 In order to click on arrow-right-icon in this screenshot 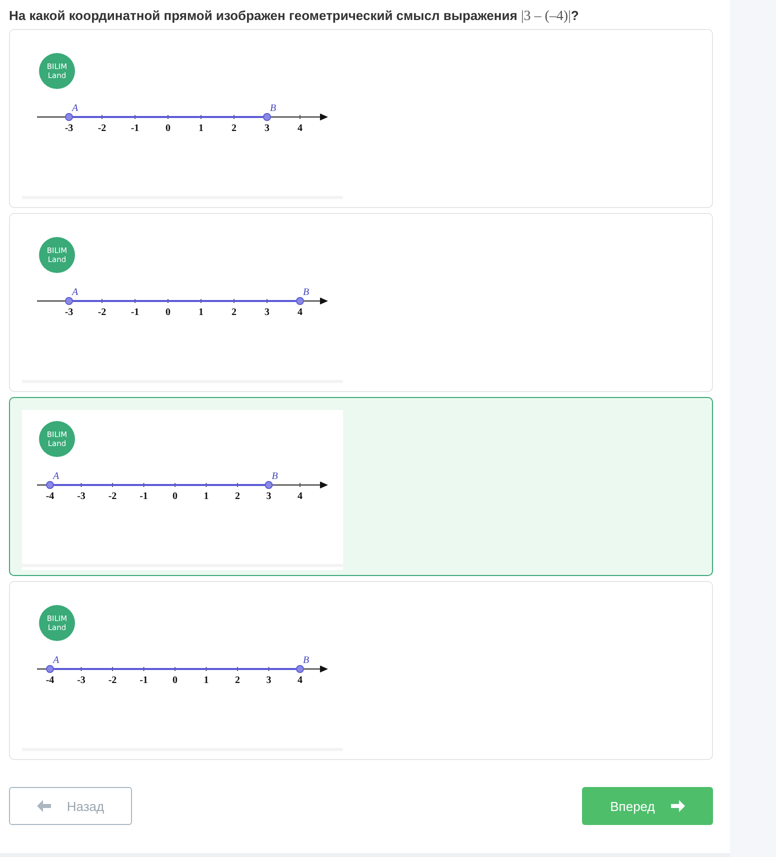, I will do `click(677, 806)`.